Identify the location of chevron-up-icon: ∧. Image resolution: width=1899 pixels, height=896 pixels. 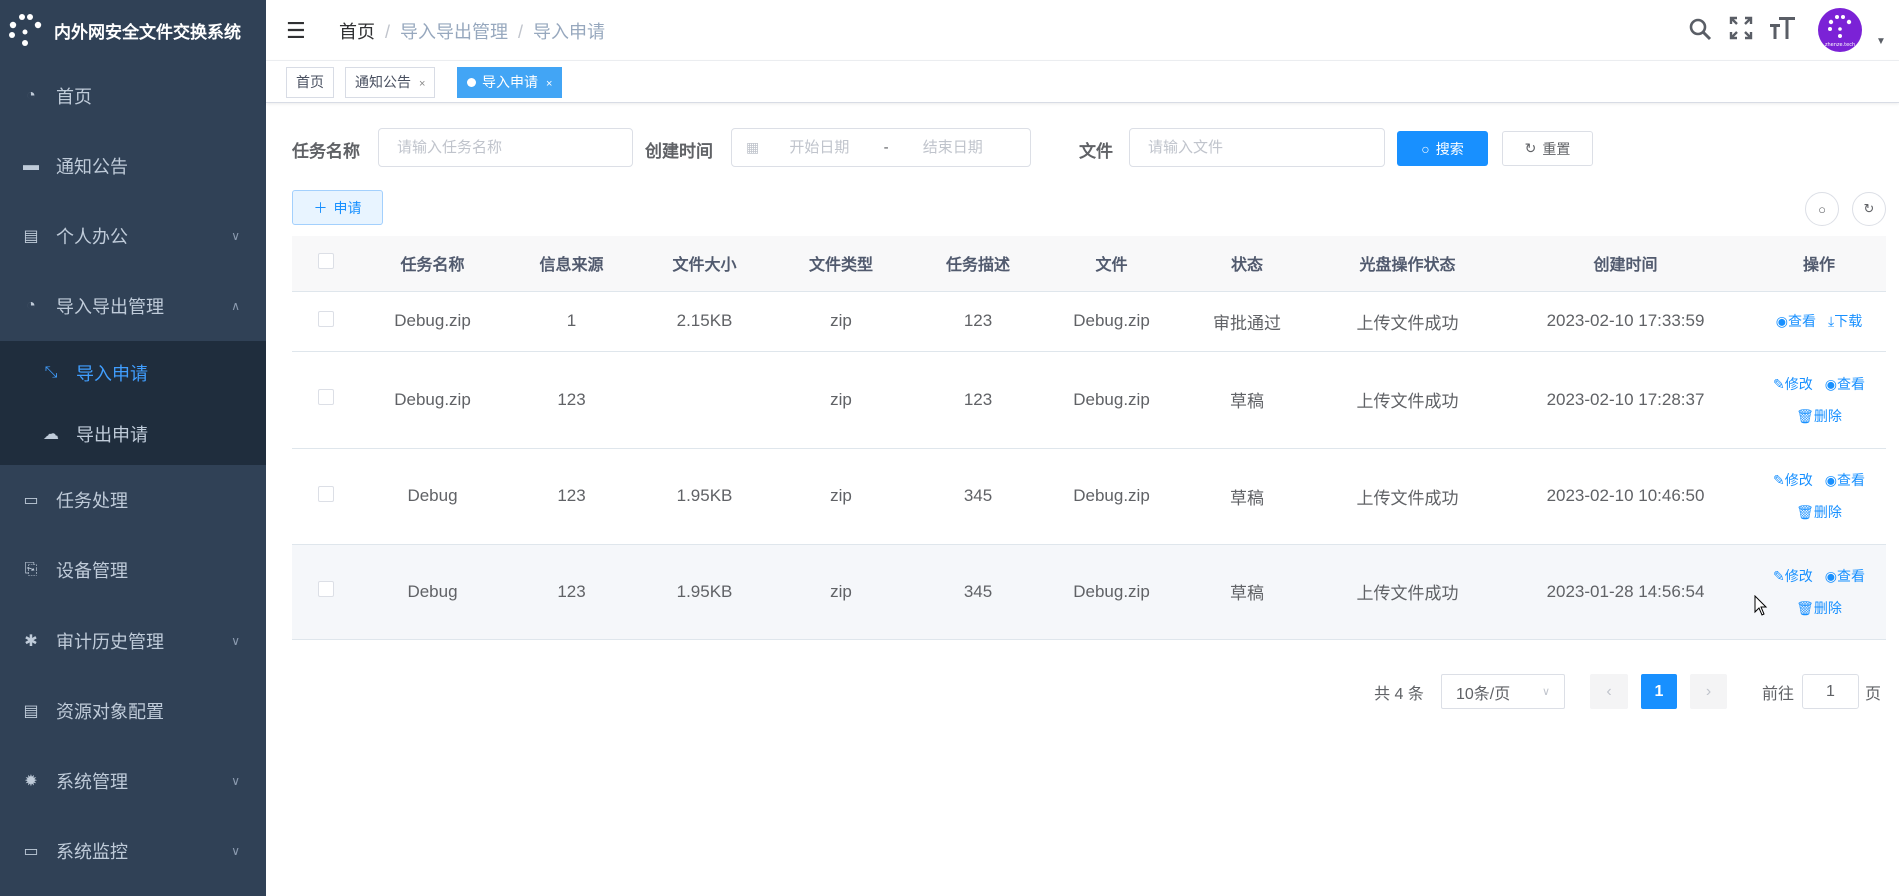
(235, 306).